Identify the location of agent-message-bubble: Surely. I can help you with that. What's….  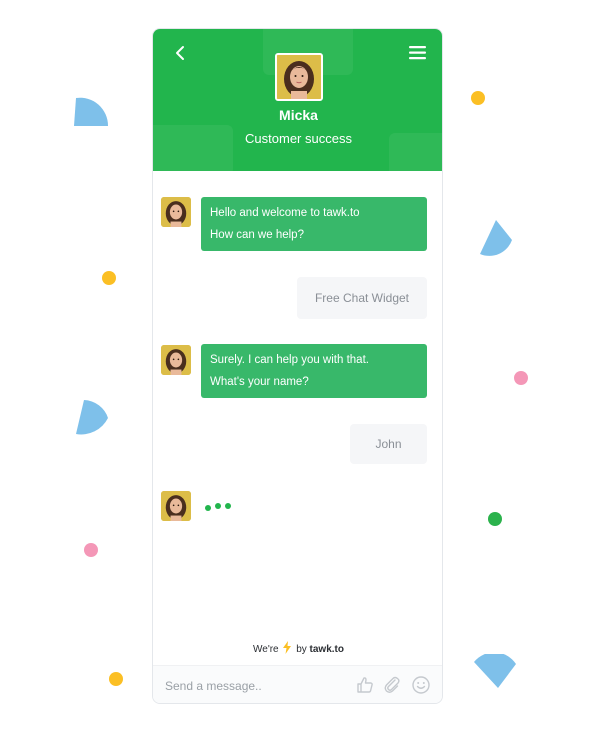
(314, 371).